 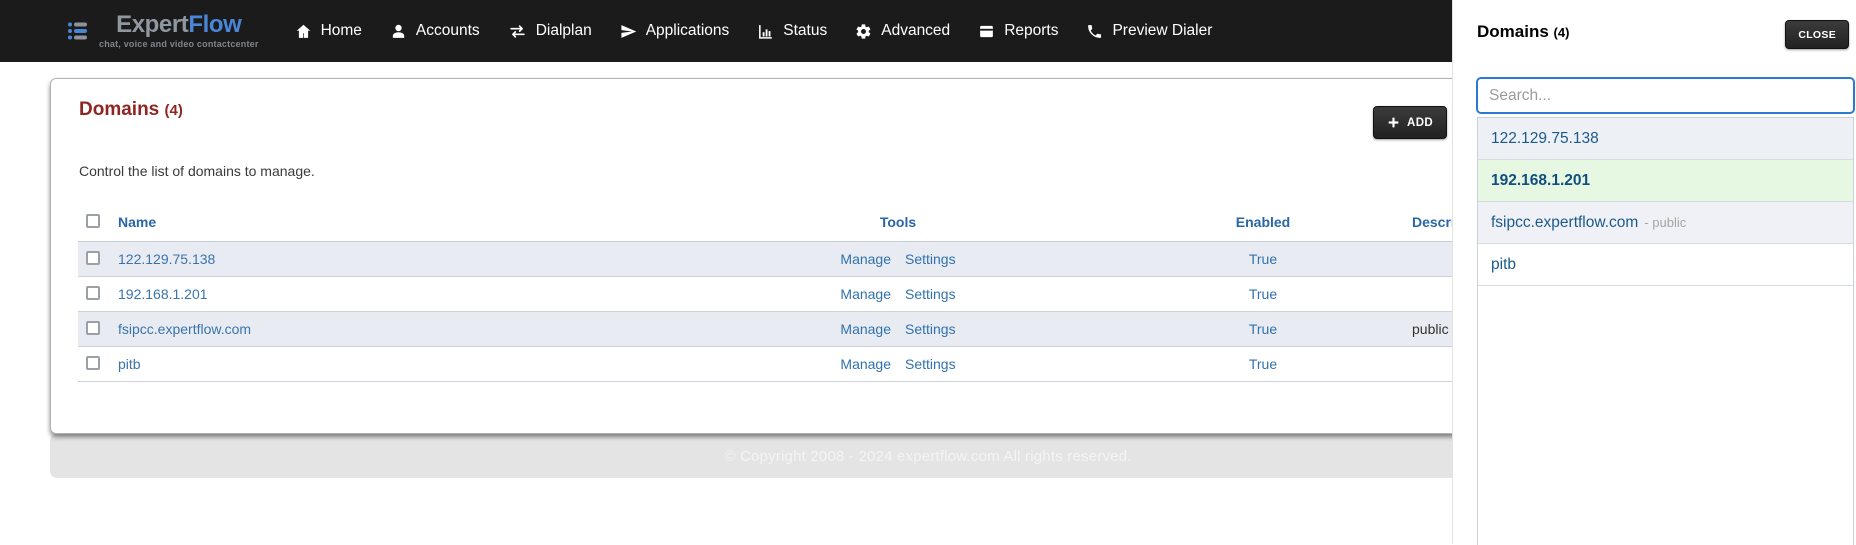 What do you see at coordinates (902, 31) in the screenshot?
I see `nav-item-advanced: Advanced` at bounding box center [902, 31].